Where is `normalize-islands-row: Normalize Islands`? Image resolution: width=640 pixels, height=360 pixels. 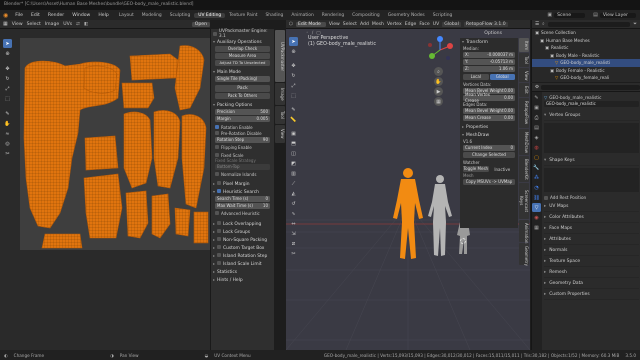 normalize-islands-row: Normalize Islands is located at coordinates (242, 174).